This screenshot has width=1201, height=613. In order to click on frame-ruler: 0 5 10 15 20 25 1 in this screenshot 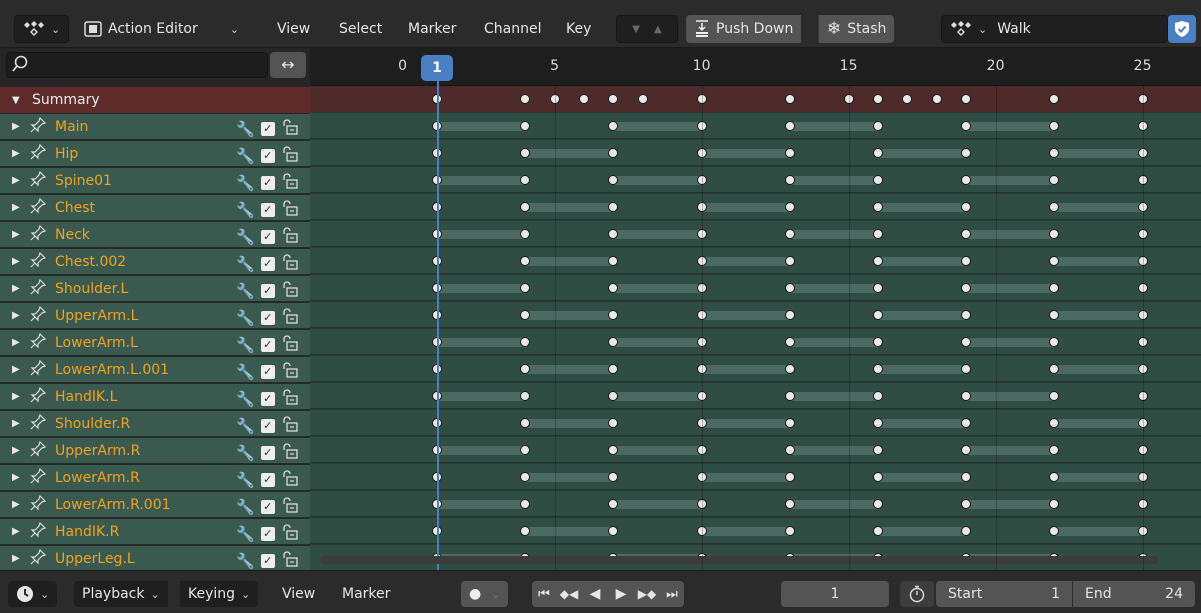, I will do `click(755, 67)`.